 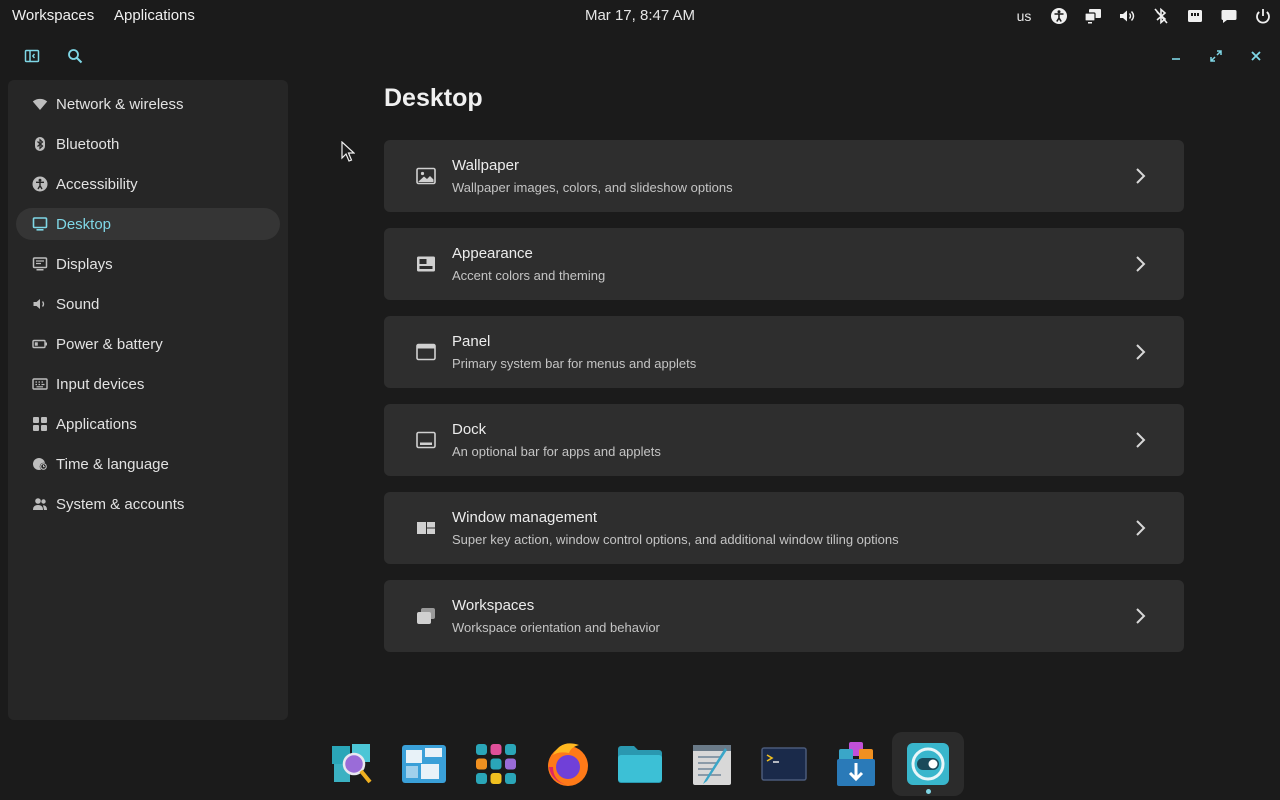 What do you see at coordinates (40, 304) in the screenshot?
I see `speaker-icon` at bounding box center [40, 304].